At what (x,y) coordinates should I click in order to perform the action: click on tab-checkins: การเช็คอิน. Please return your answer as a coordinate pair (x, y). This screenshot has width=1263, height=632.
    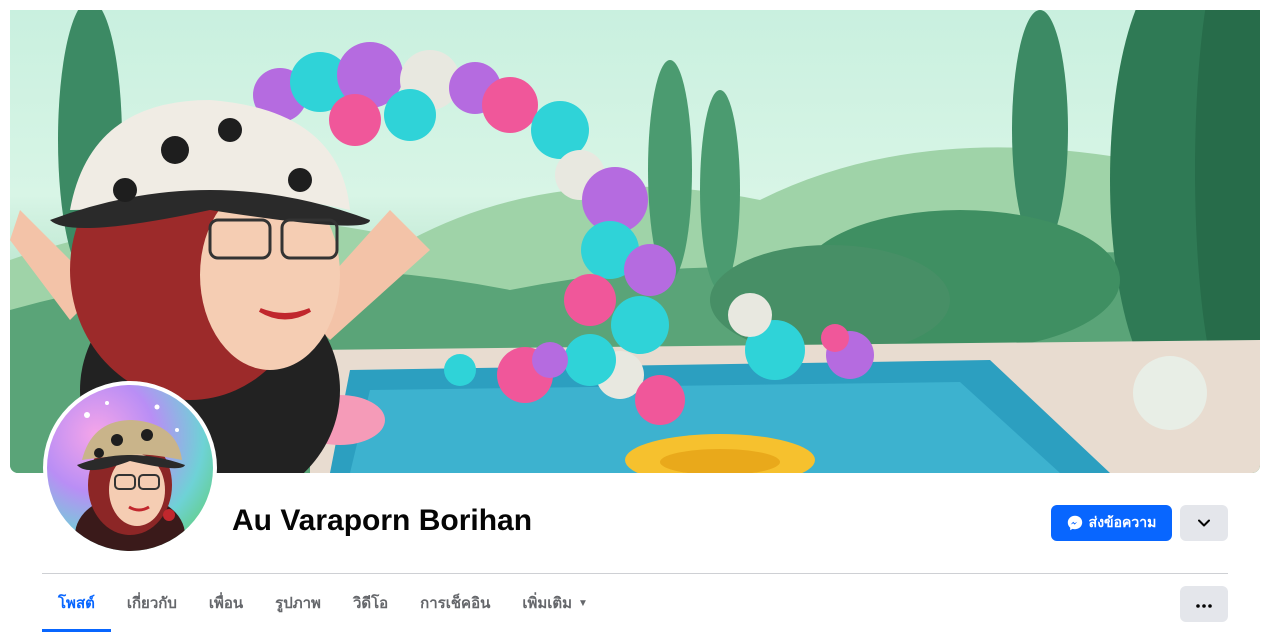
    Looking at the image, I should click on (455, 603).